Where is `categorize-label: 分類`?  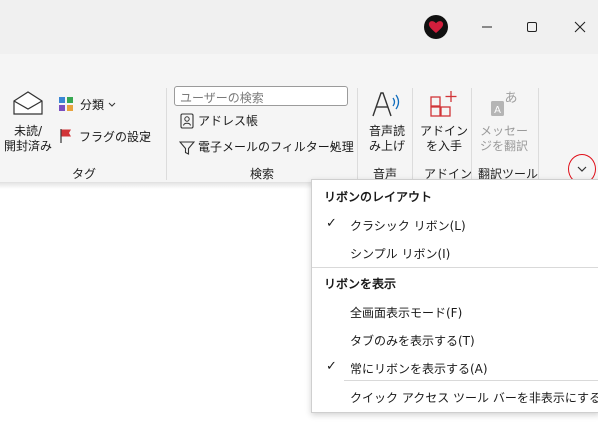 categorize-label: 分類 is located at coordinates (92, 105).